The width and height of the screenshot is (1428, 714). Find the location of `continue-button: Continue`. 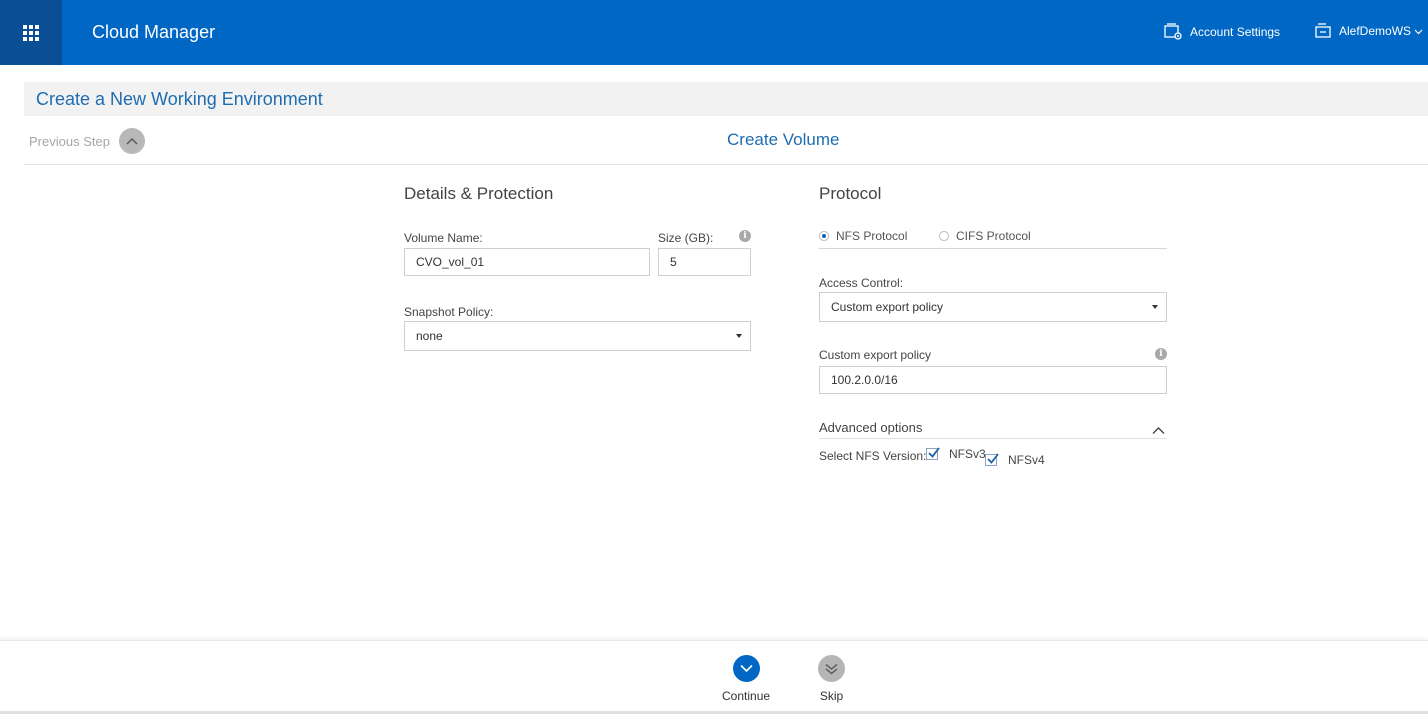

continue-button: Continue is located at coordinates (746, 679).